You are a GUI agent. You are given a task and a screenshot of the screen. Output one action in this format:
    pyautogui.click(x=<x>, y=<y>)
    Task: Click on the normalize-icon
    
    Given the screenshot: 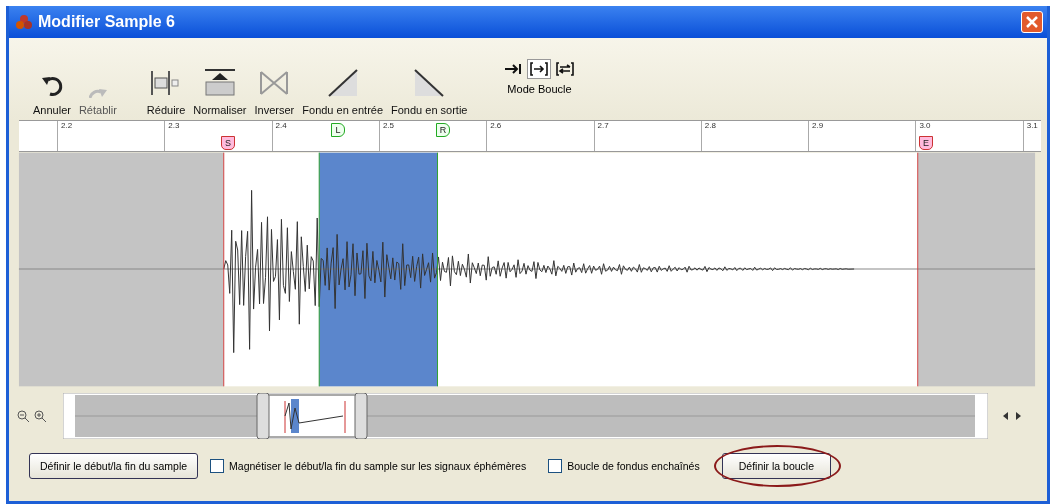 What is the action you would take?
    pyautogui.click(x=219, y=83)
    